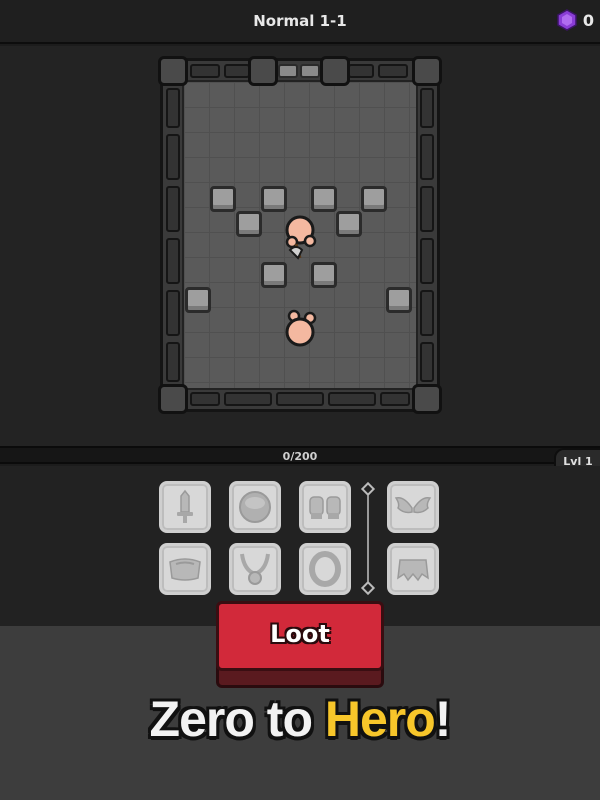  I want to click on equip-slot-shield, so click(255, 507).